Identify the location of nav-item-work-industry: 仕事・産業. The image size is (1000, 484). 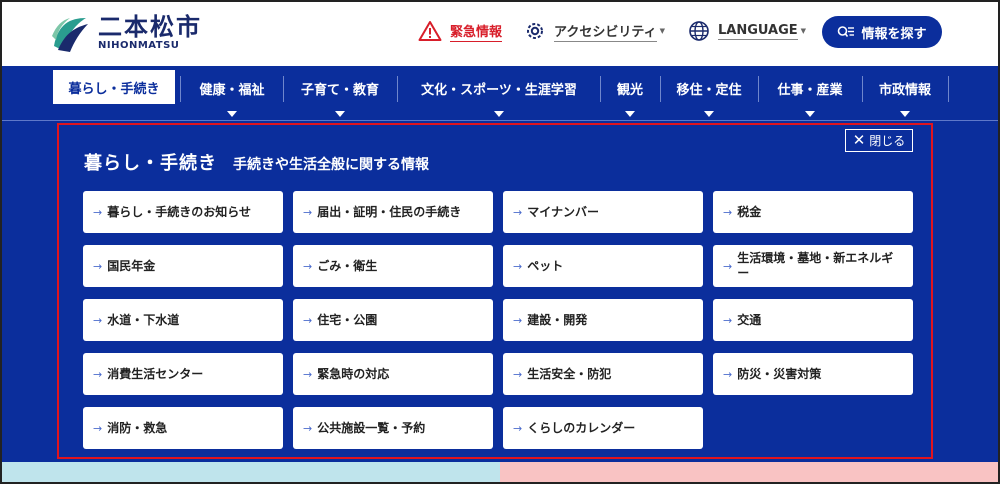
(810, 93).